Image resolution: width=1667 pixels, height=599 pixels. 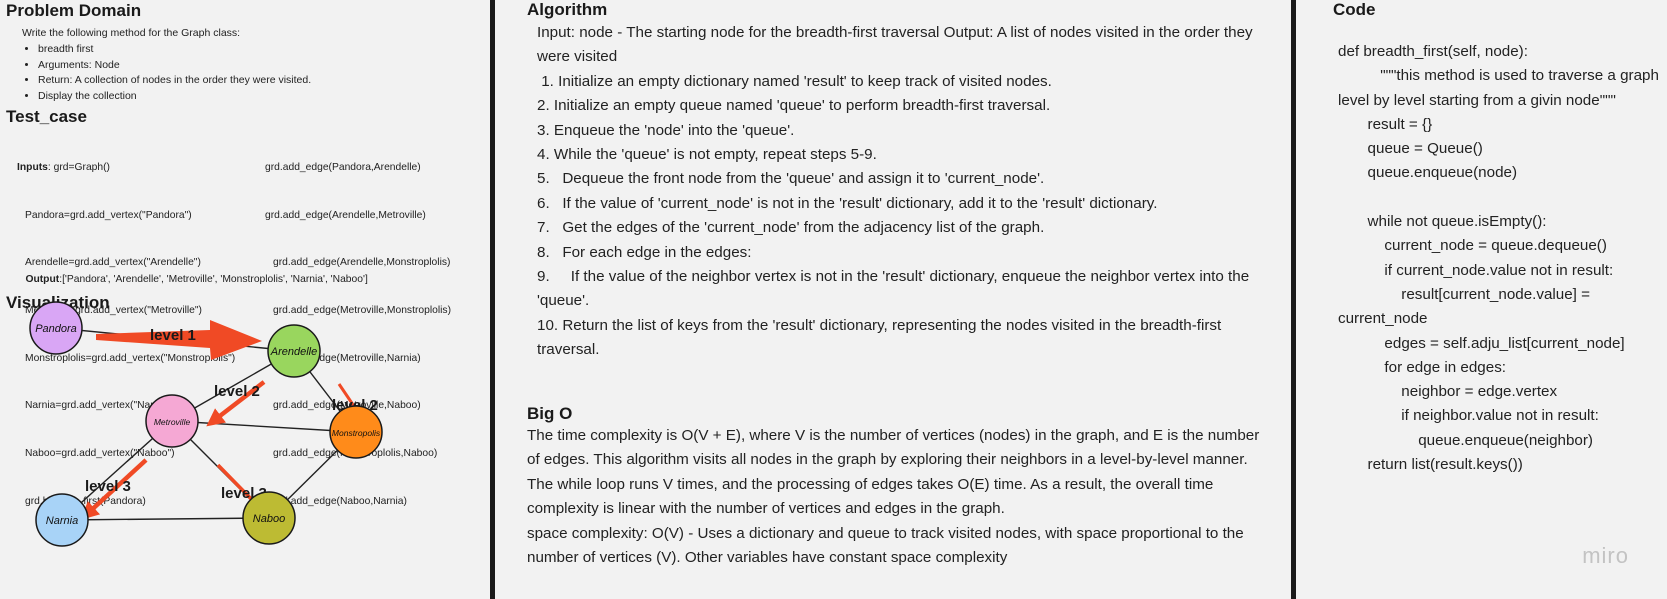 I want to click on inputs-label: Inputs, so click(x=32, y=167).